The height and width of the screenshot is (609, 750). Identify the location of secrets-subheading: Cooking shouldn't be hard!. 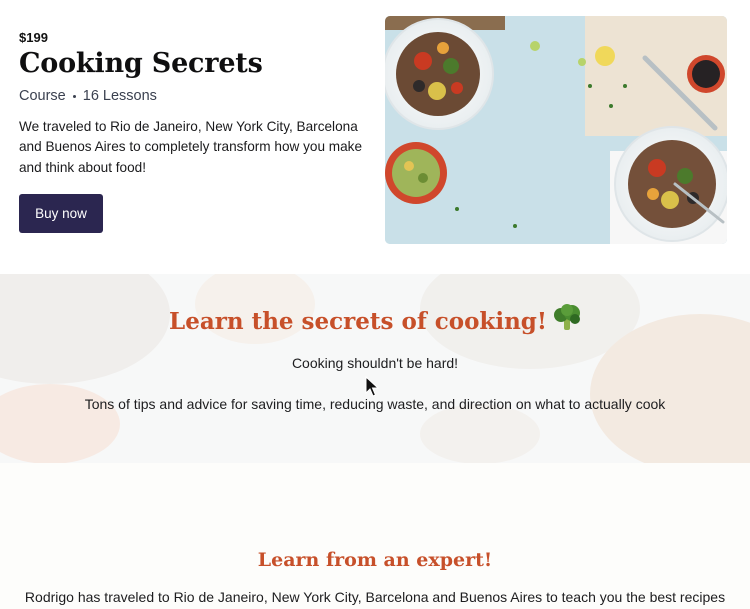
(375, 363).